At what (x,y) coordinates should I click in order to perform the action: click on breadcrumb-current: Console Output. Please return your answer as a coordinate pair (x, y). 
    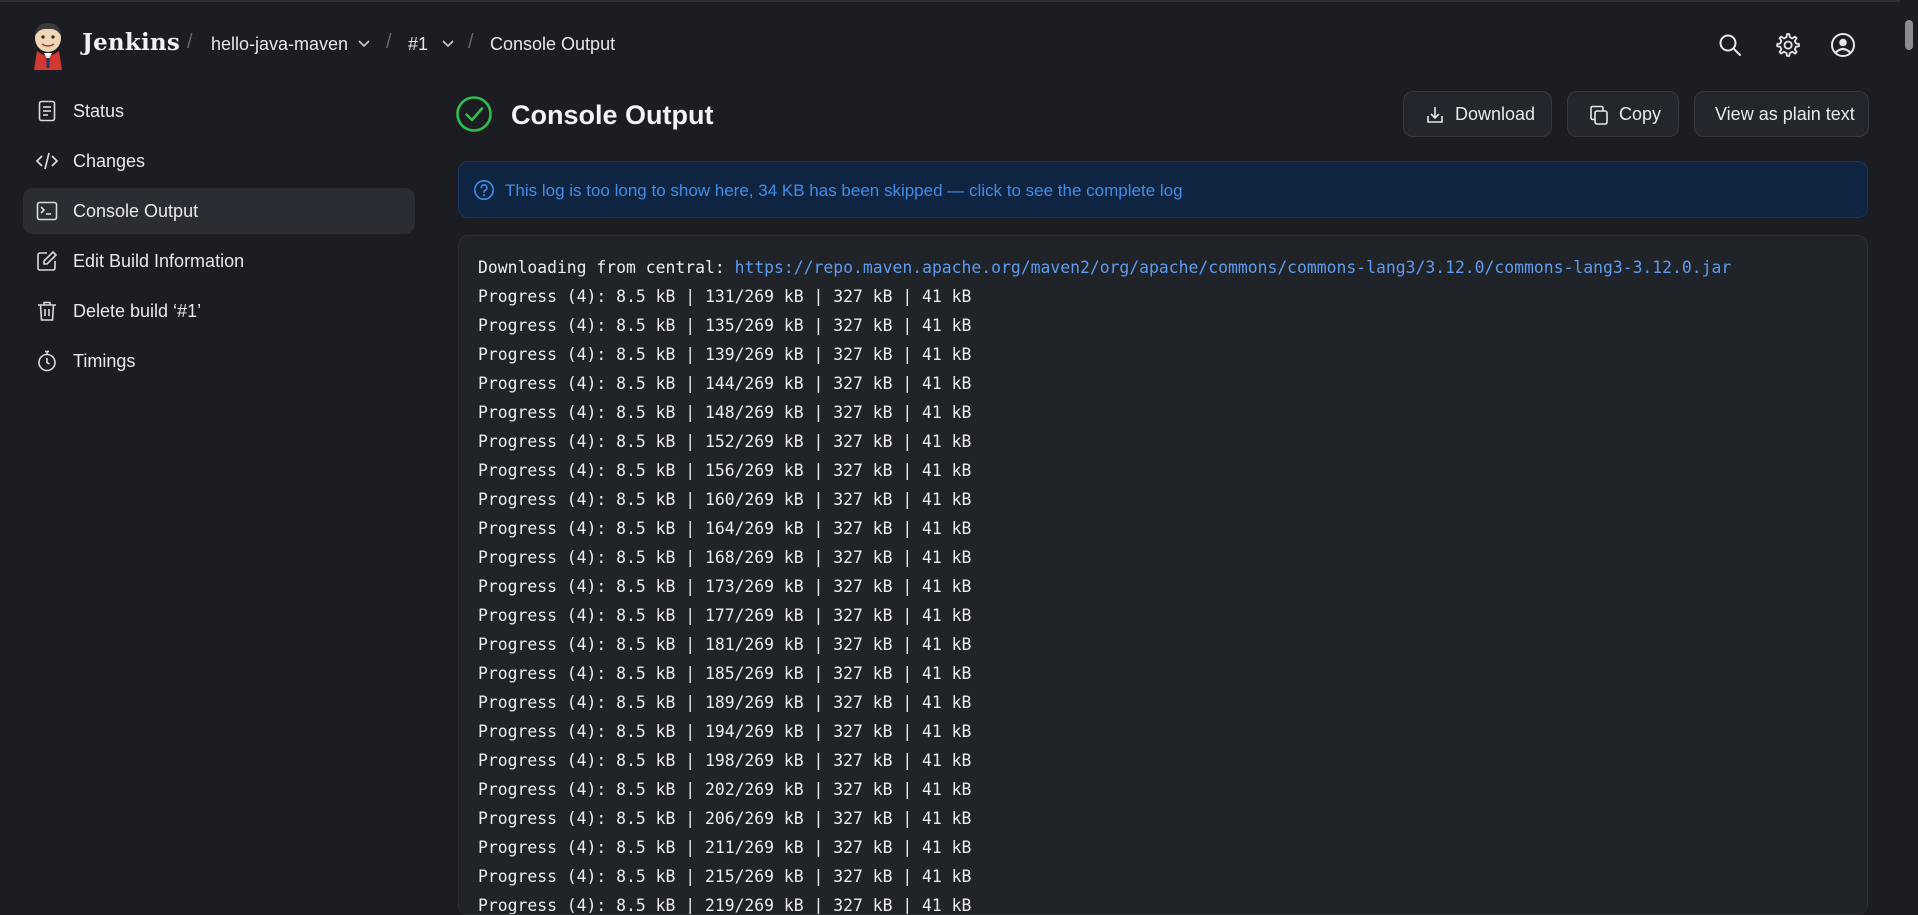
    Looking at the image, I should click on (552, 44).